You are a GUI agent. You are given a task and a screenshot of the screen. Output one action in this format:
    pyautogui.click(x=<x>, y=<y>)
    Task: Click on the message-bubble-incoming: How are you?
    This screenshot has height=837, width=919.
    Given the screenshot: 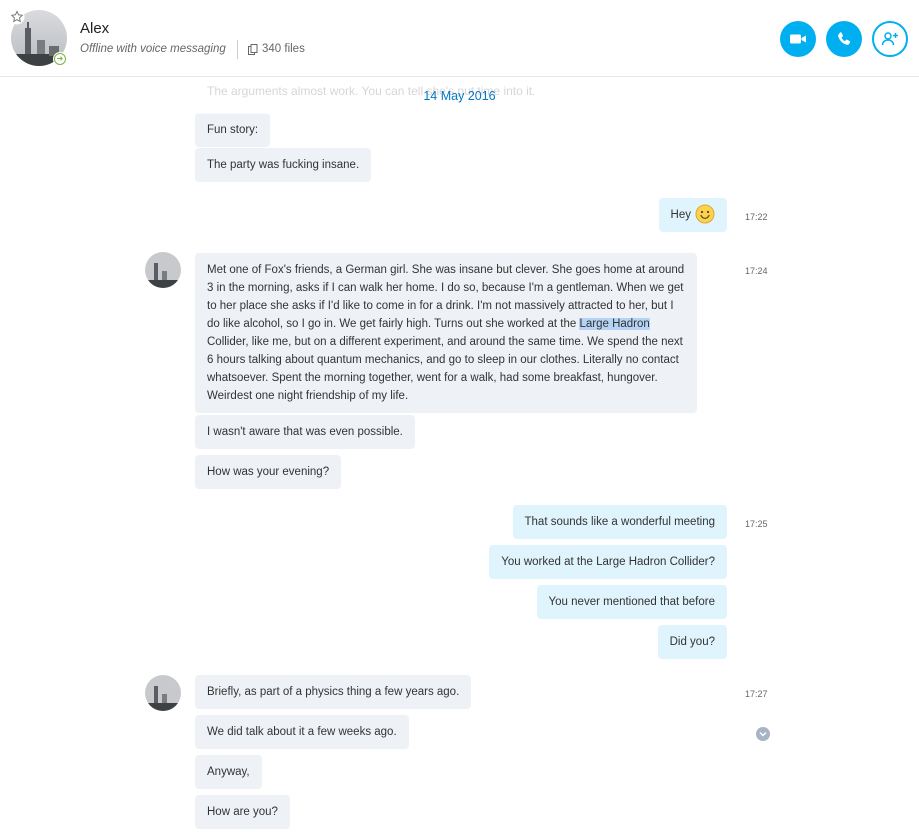 What is the action you would take?
    pyautogui.click(x=242, y=812)
    